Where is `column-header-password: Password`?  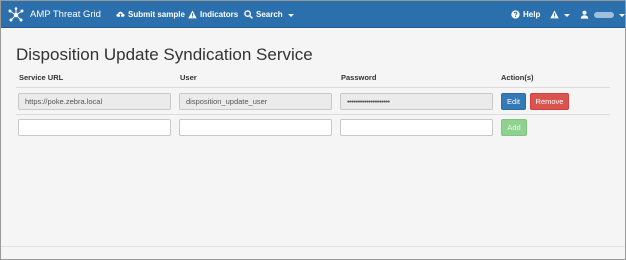 column-header-password: Password is located at coordinates (359, 77).